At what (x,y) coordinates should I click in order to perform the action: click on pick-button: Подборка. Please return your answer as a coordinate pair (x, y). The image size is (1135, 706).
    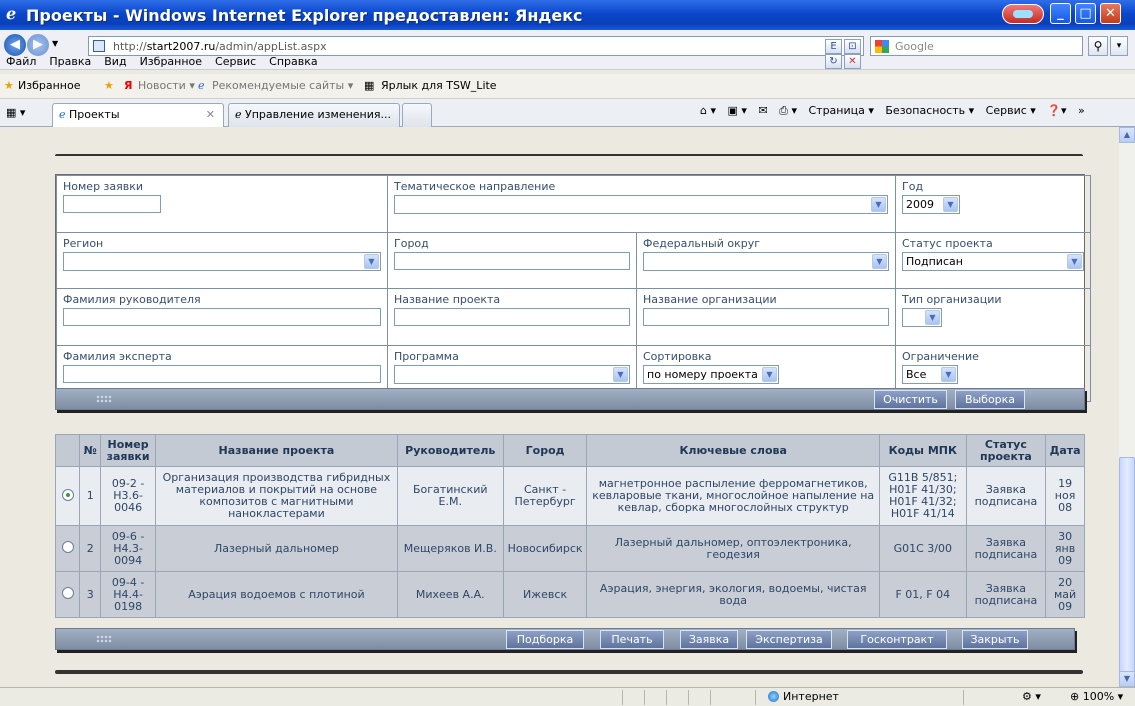
    Looking at the image, I should click on (545, 639).